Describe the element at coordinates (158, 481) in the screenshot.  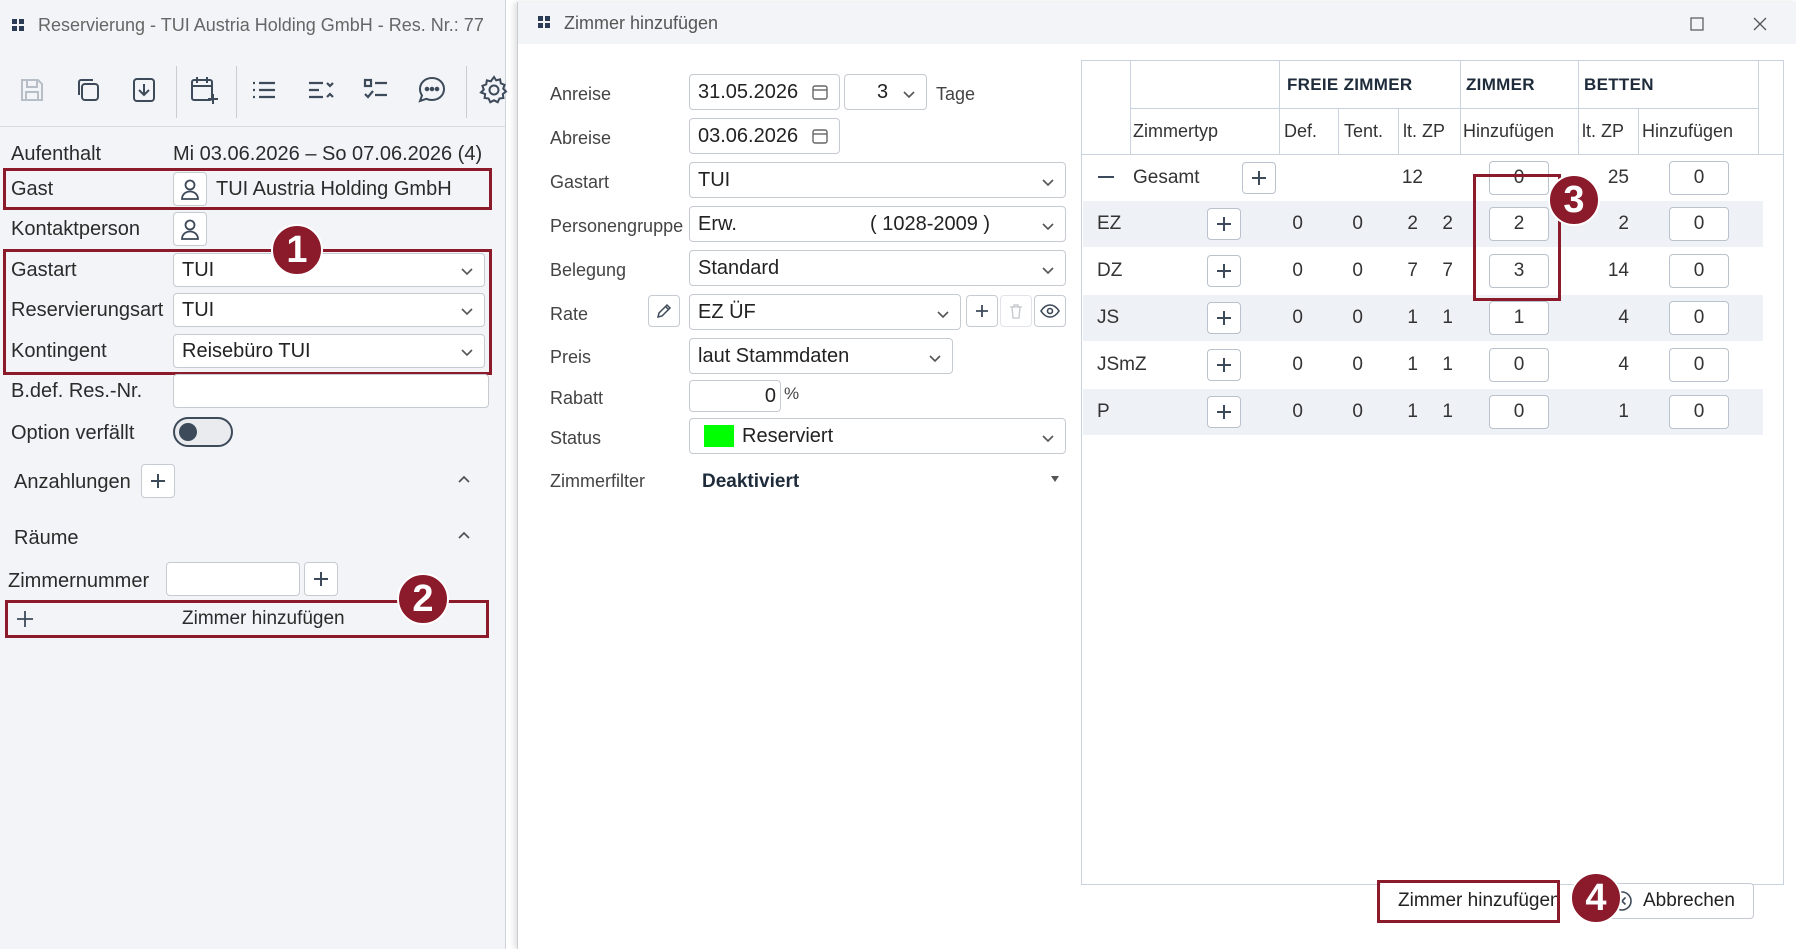
I see `add-anzahlung-button` at that location.